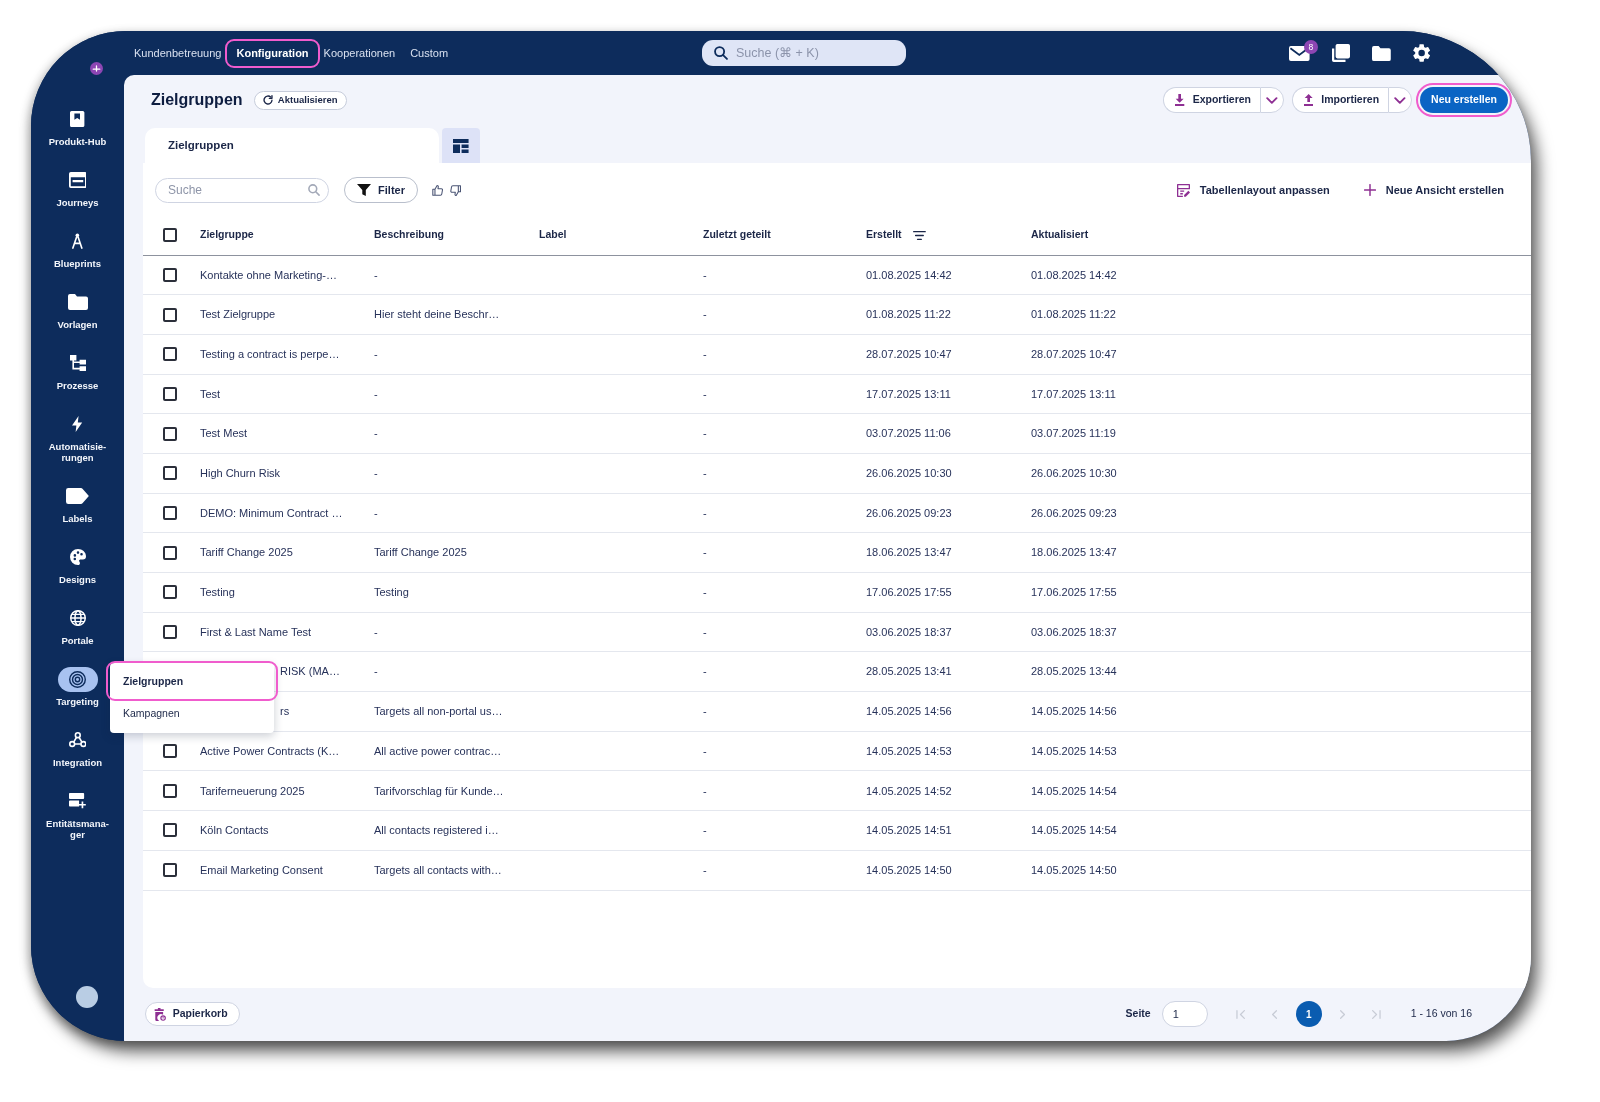  I want to click on compass-icon, so click(77, 241).